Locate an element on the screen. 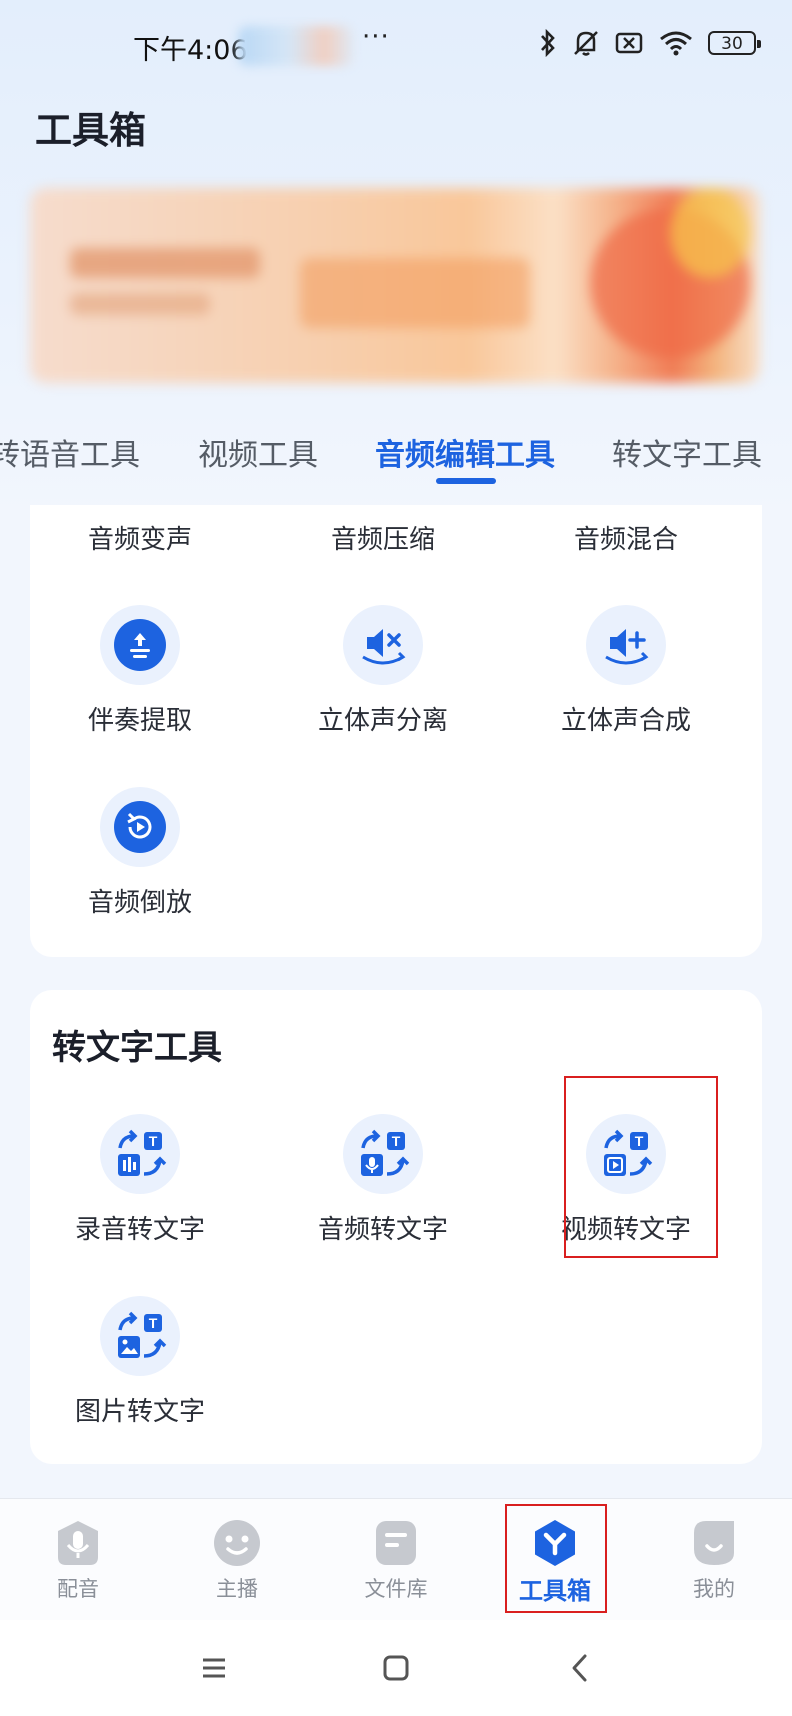  stereo-split-icon is located at coordinates (384, 647).